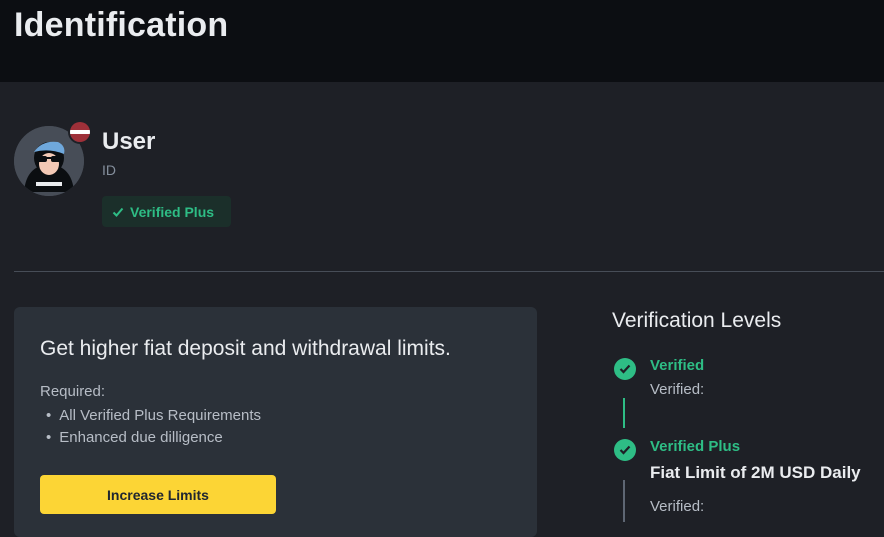 This screenshot has width=884, height=537. I want to click on level-name-verified-plus: Verified Plus, so click(695, 446).